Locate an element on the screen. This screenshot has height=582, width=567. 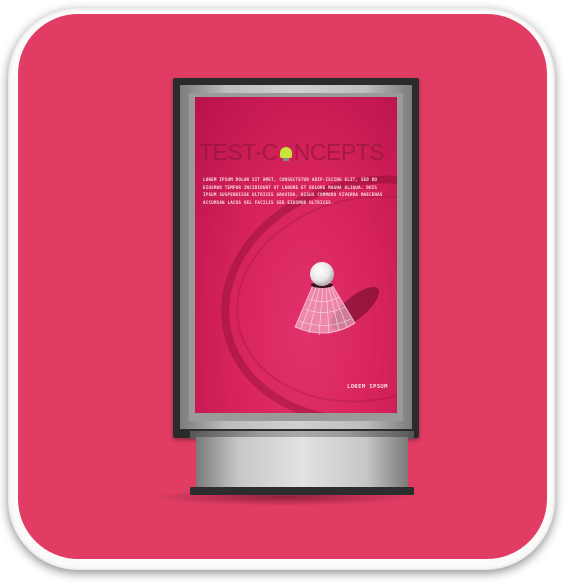
lightbulb-icon is located at coordinates (286, 154).